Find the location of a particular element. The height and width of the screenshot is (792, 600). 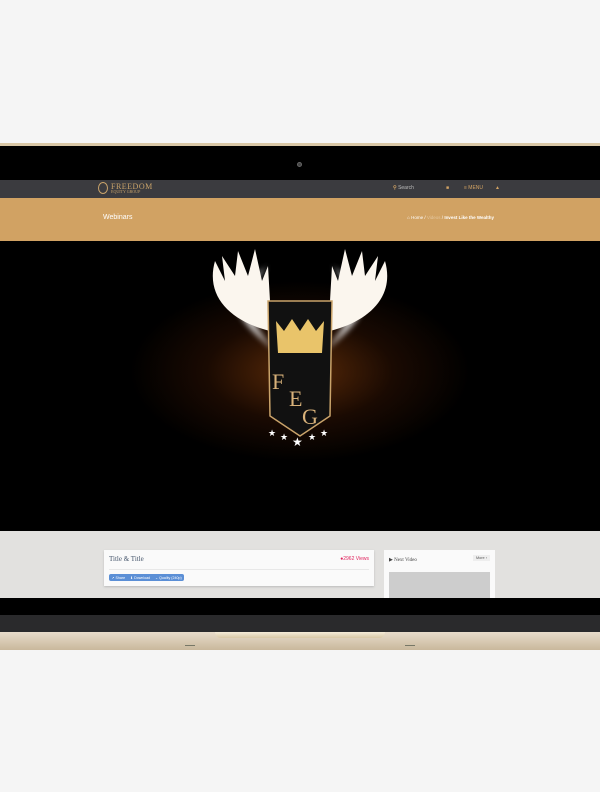

breadcrumb-current: Invest Like the Wealthy is located at coordinates (469, 217).